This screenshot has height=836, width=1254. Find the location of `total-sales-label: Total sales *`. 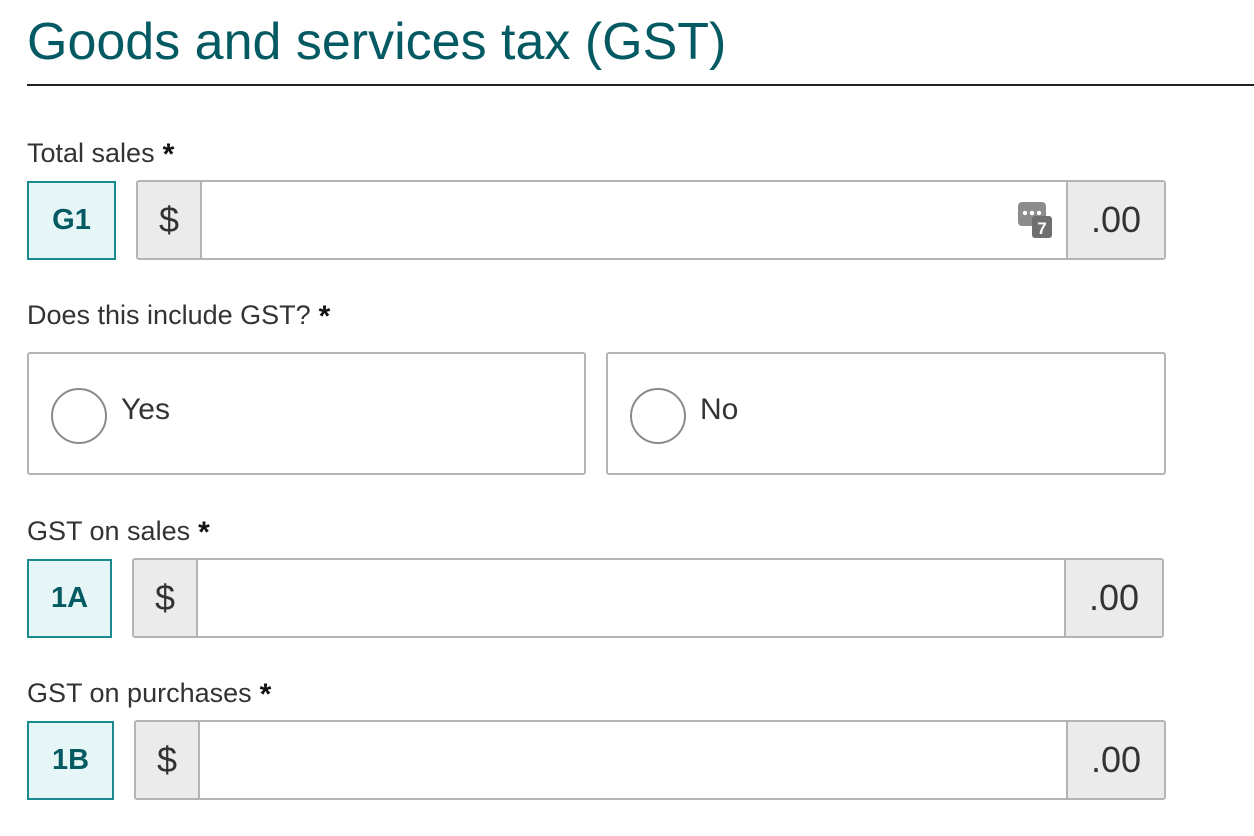

total-sales-label: Total sales * is located at coordinates (100, 154).